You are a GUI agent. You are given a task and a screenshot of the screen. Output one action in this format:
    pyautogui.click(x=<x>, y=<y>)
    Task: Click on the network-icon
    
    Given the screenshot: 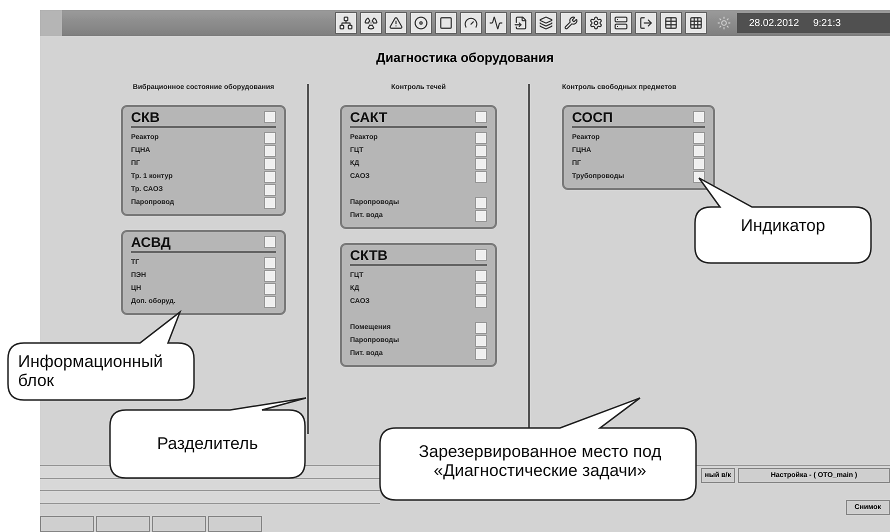 What is the action you would take?
    pyautogui.click(x=346, y=23)
    